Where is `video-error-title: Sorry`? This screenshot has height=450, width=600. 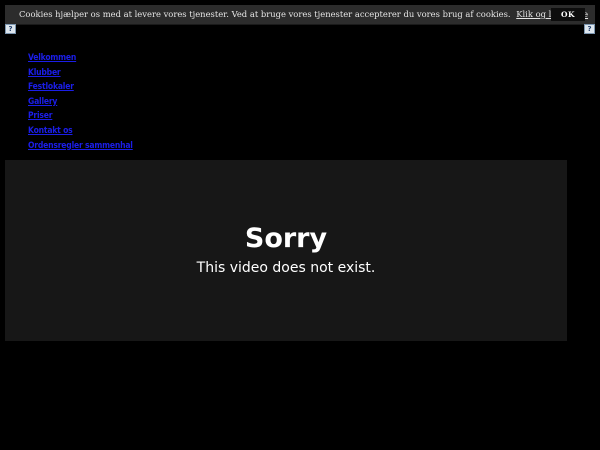 video-error-title: Sorry is located at coordinates (286, 238).